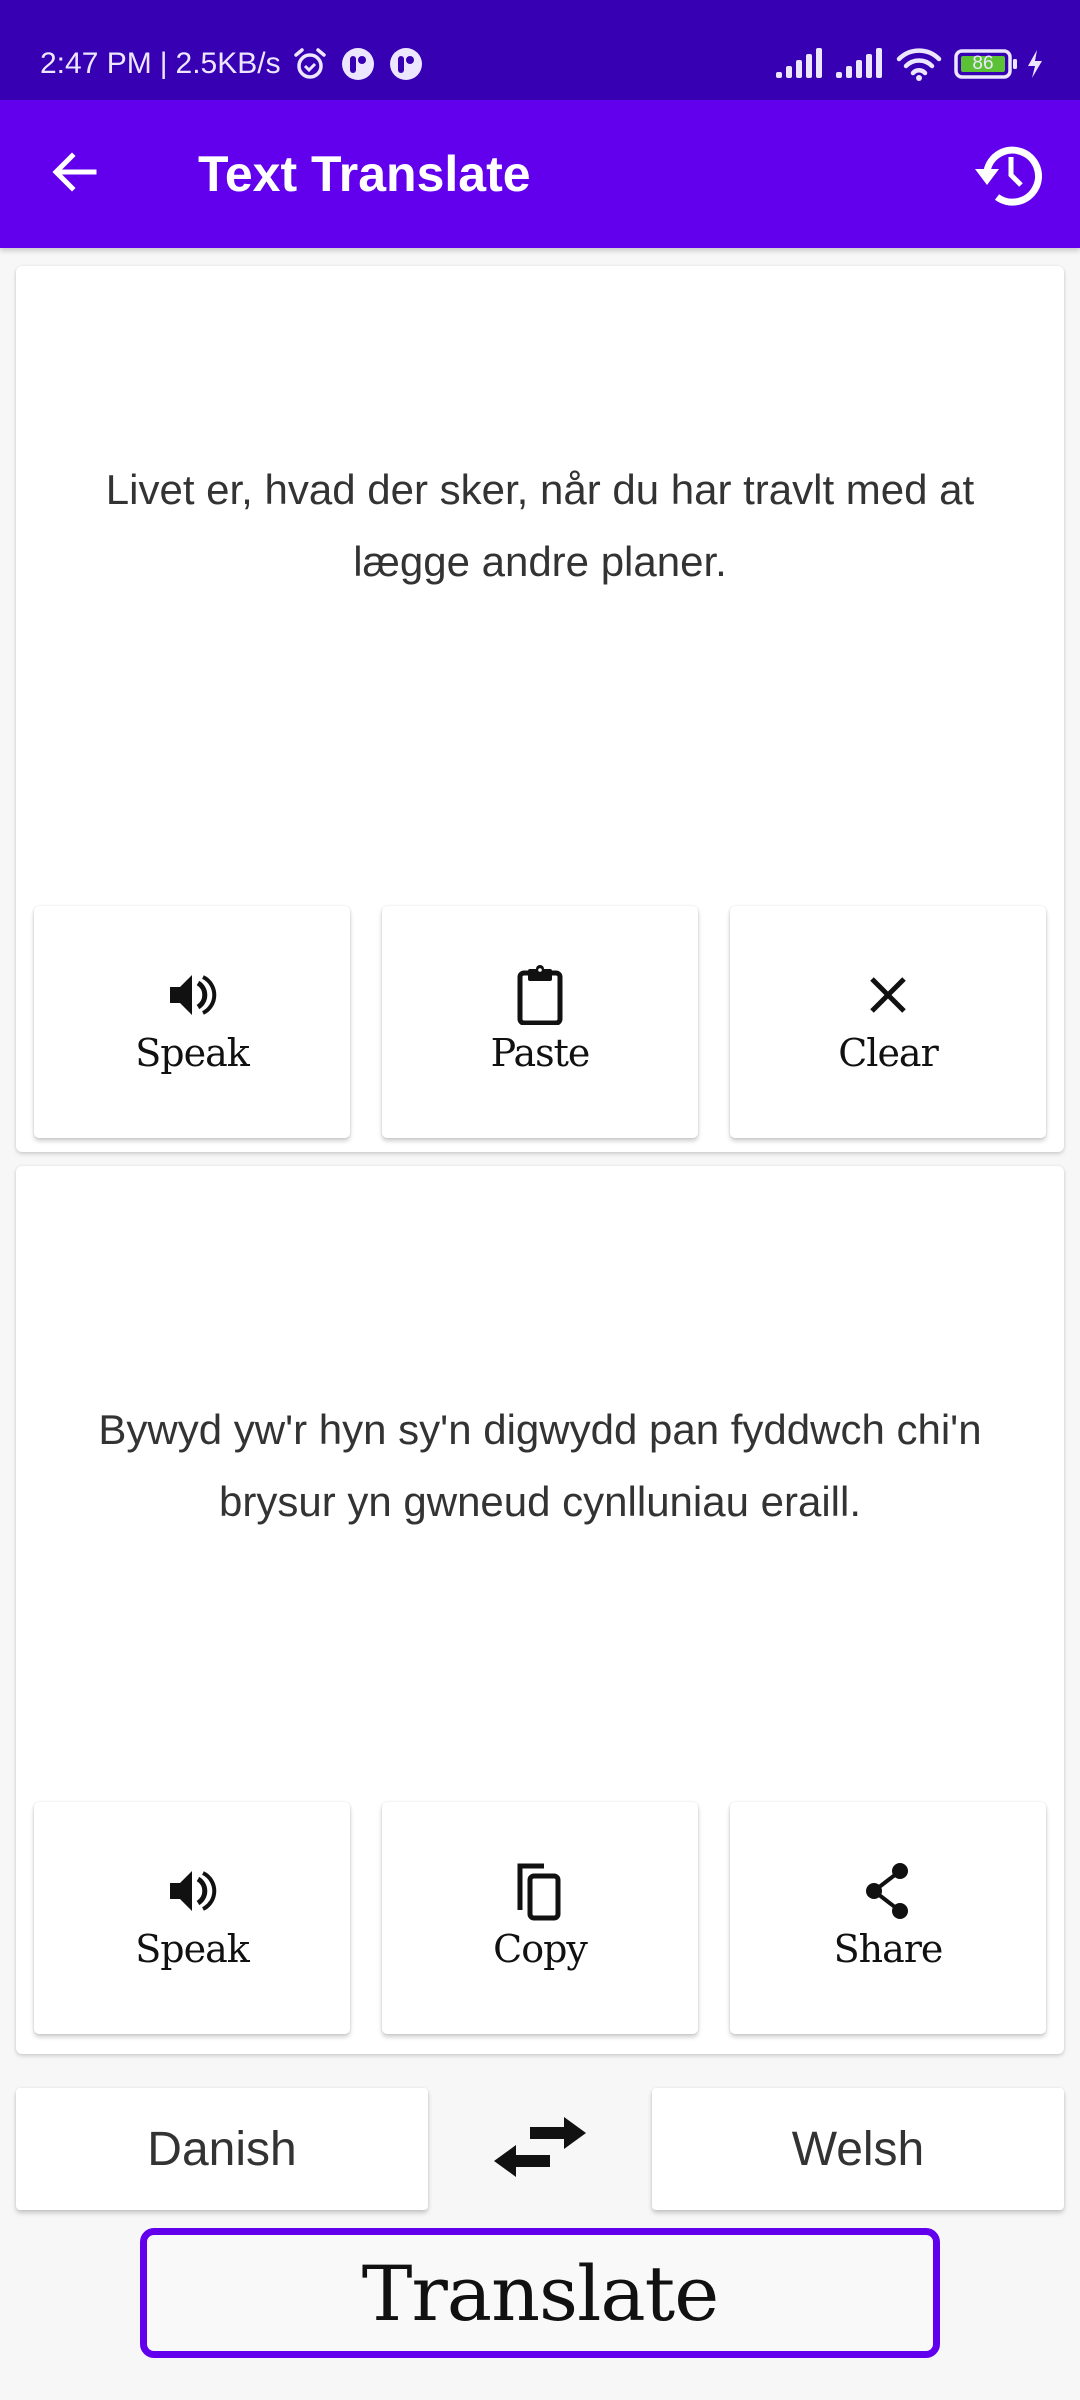  Describe the element at coordinates (1035, 64) in the screenshot. I see `charging-icon` at that location.